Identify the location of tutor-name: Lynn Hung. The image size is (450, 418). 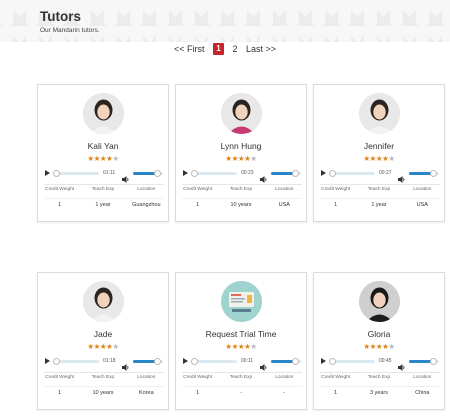
(241, 146).